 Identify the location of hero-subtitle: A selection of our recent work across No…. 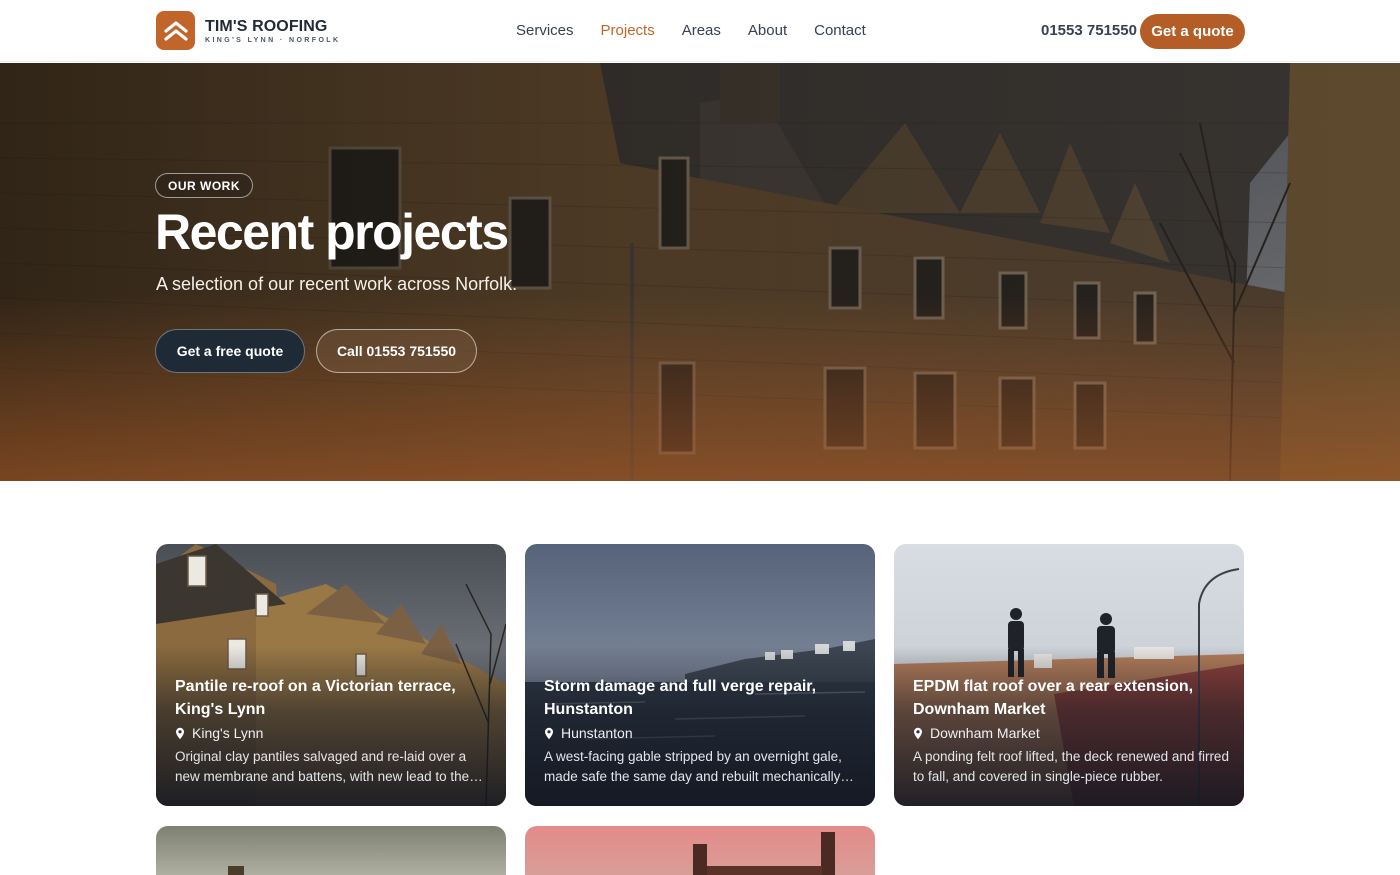
(337, 284).